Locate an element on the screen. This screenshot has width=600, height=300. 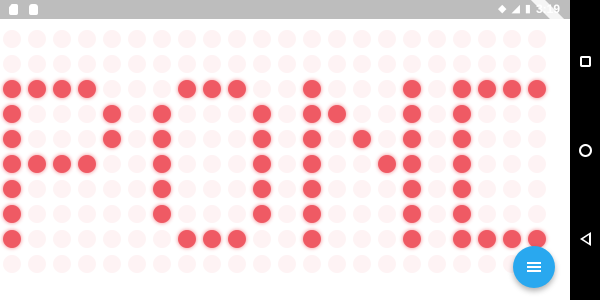
status-bar: ◆ ◢ ▮ 3:19 is located at coordinates (291, 22).